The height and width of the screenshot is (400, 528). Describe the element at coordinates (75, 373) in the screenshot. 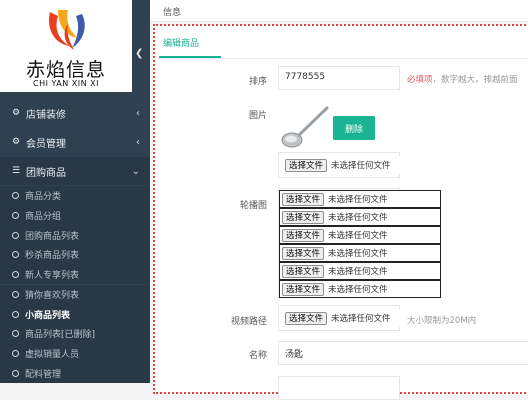

I see `sidebar-subitem-ingredients: 配料管理` at that location.